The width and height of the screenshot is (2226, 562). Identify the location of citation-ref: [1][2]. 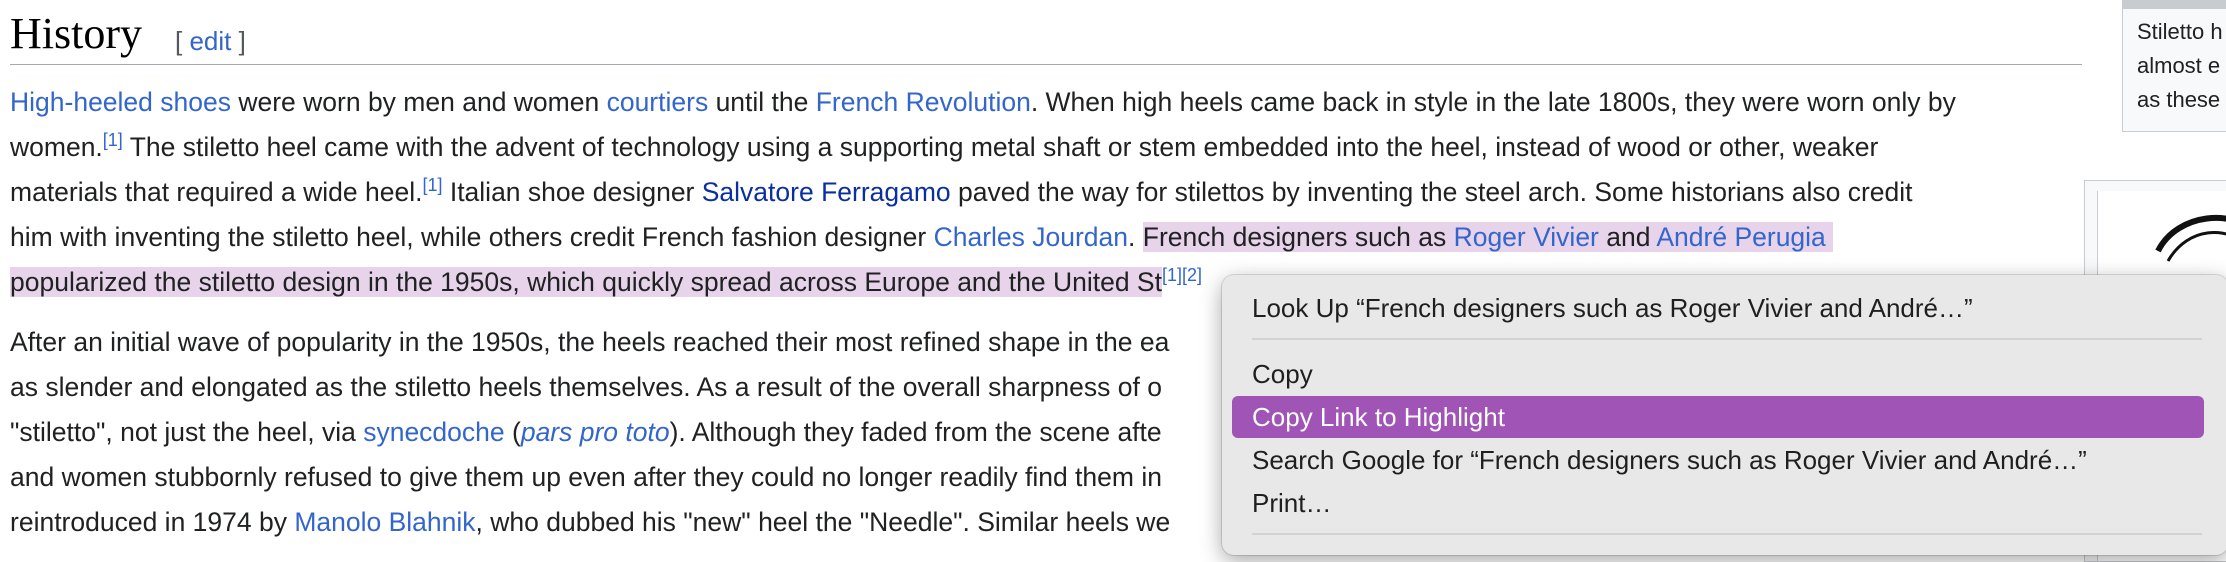
(1182, 275).